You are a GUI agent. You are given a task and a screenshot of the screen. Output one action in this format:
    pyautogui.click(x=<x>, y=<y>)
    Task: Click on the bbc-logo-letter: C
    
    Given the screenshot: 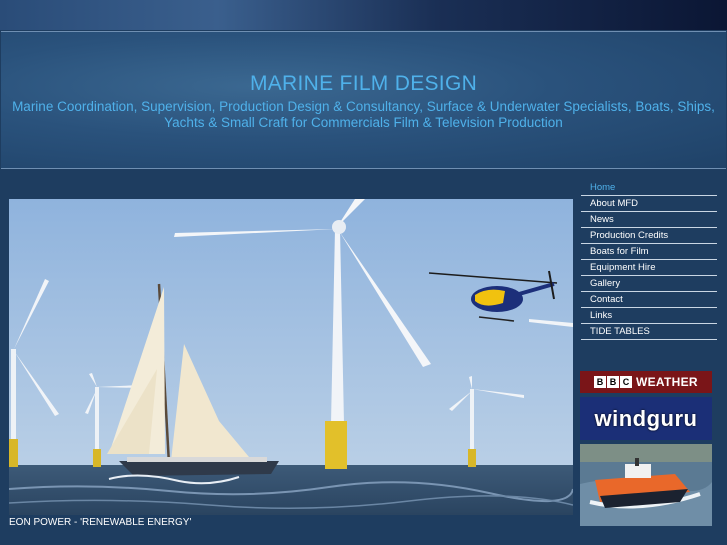 What is the action you would take?
    pyautogui.click(x=626, y=382)
    